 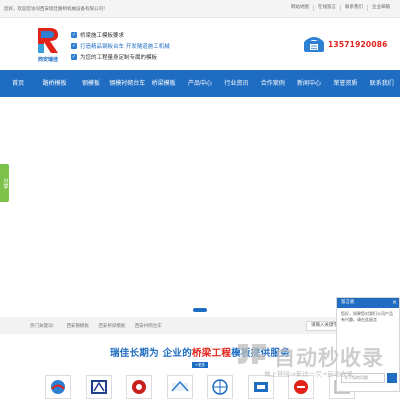 What do you see at coordinates (382, 83) in the screenshot?
I see `nav-item-contact: 联系我们` at bounding box center [382, 83].